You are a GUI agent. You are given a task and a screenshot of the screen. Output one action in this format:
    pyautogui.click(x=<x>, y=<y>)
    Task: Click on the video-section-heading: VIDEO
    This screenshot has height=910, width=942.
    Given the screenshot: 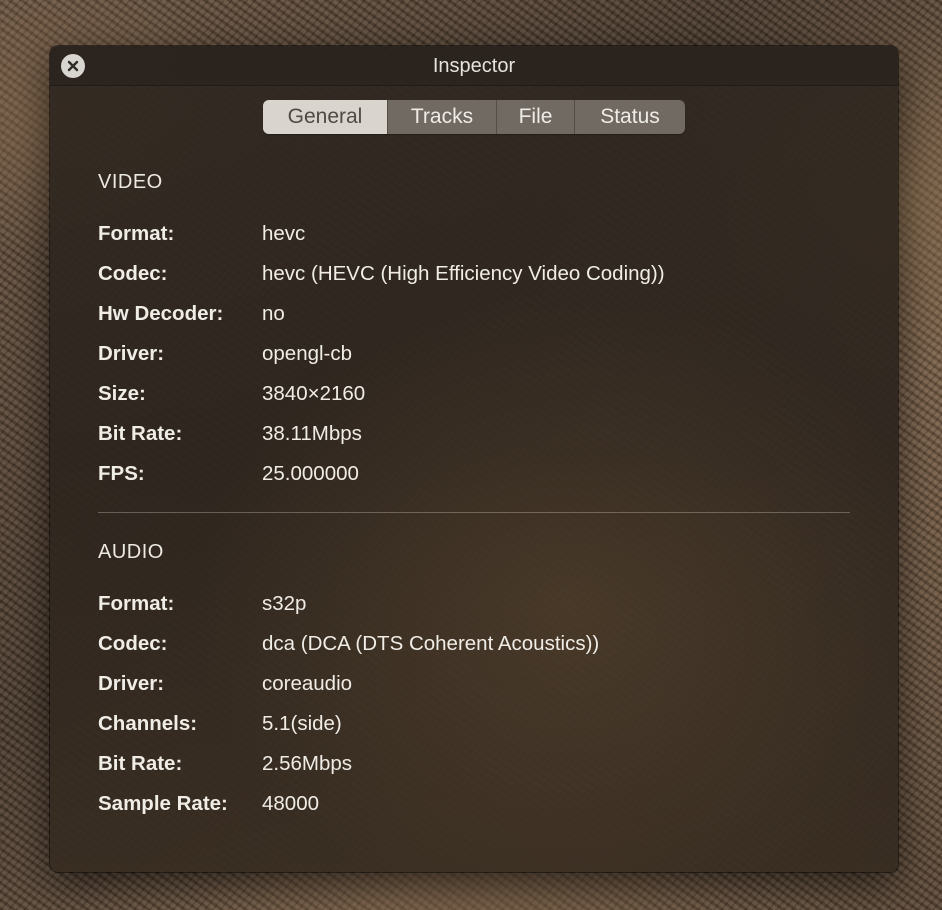 What is the action you would take?
    pyautogui.click(x=130, y=182)
    